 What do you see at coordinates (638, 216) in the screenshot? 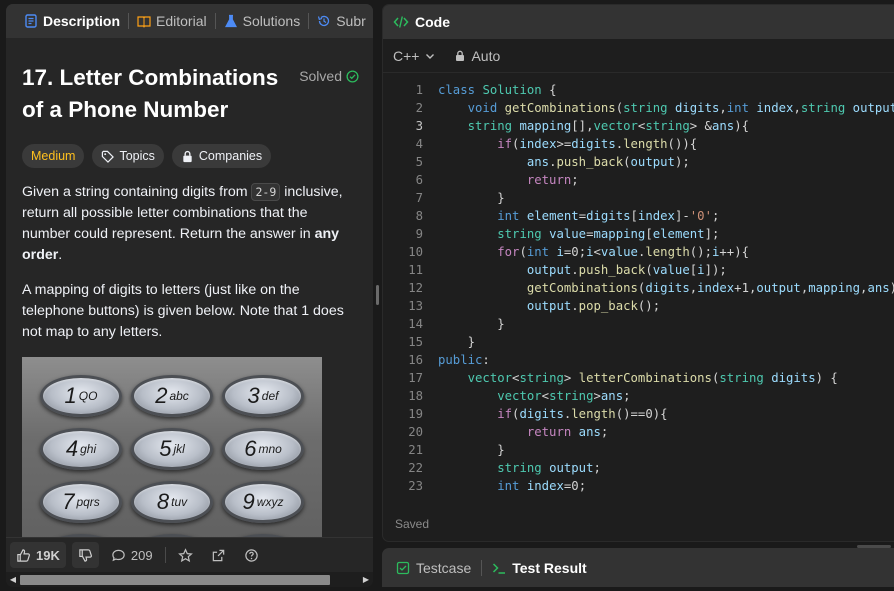
I see `code-line: 8 int element=digits[index]-'0';` at bounding box center [638, 216].